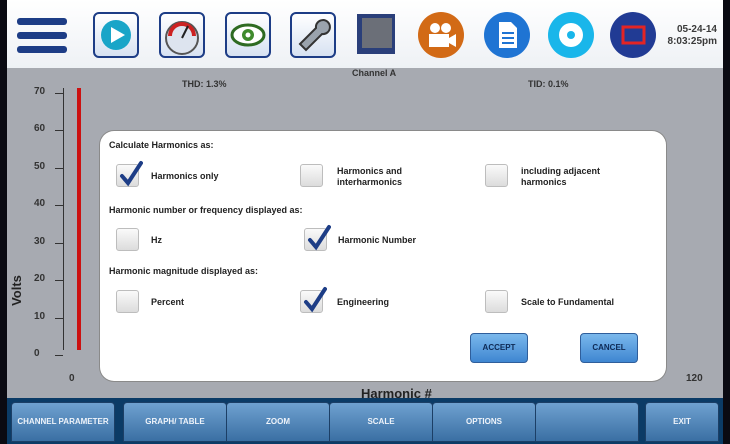  What do you see at coordinates (363, 302) in the screenshot?
I see `engineering-label: Engineering` at bounding box center [363, 302].